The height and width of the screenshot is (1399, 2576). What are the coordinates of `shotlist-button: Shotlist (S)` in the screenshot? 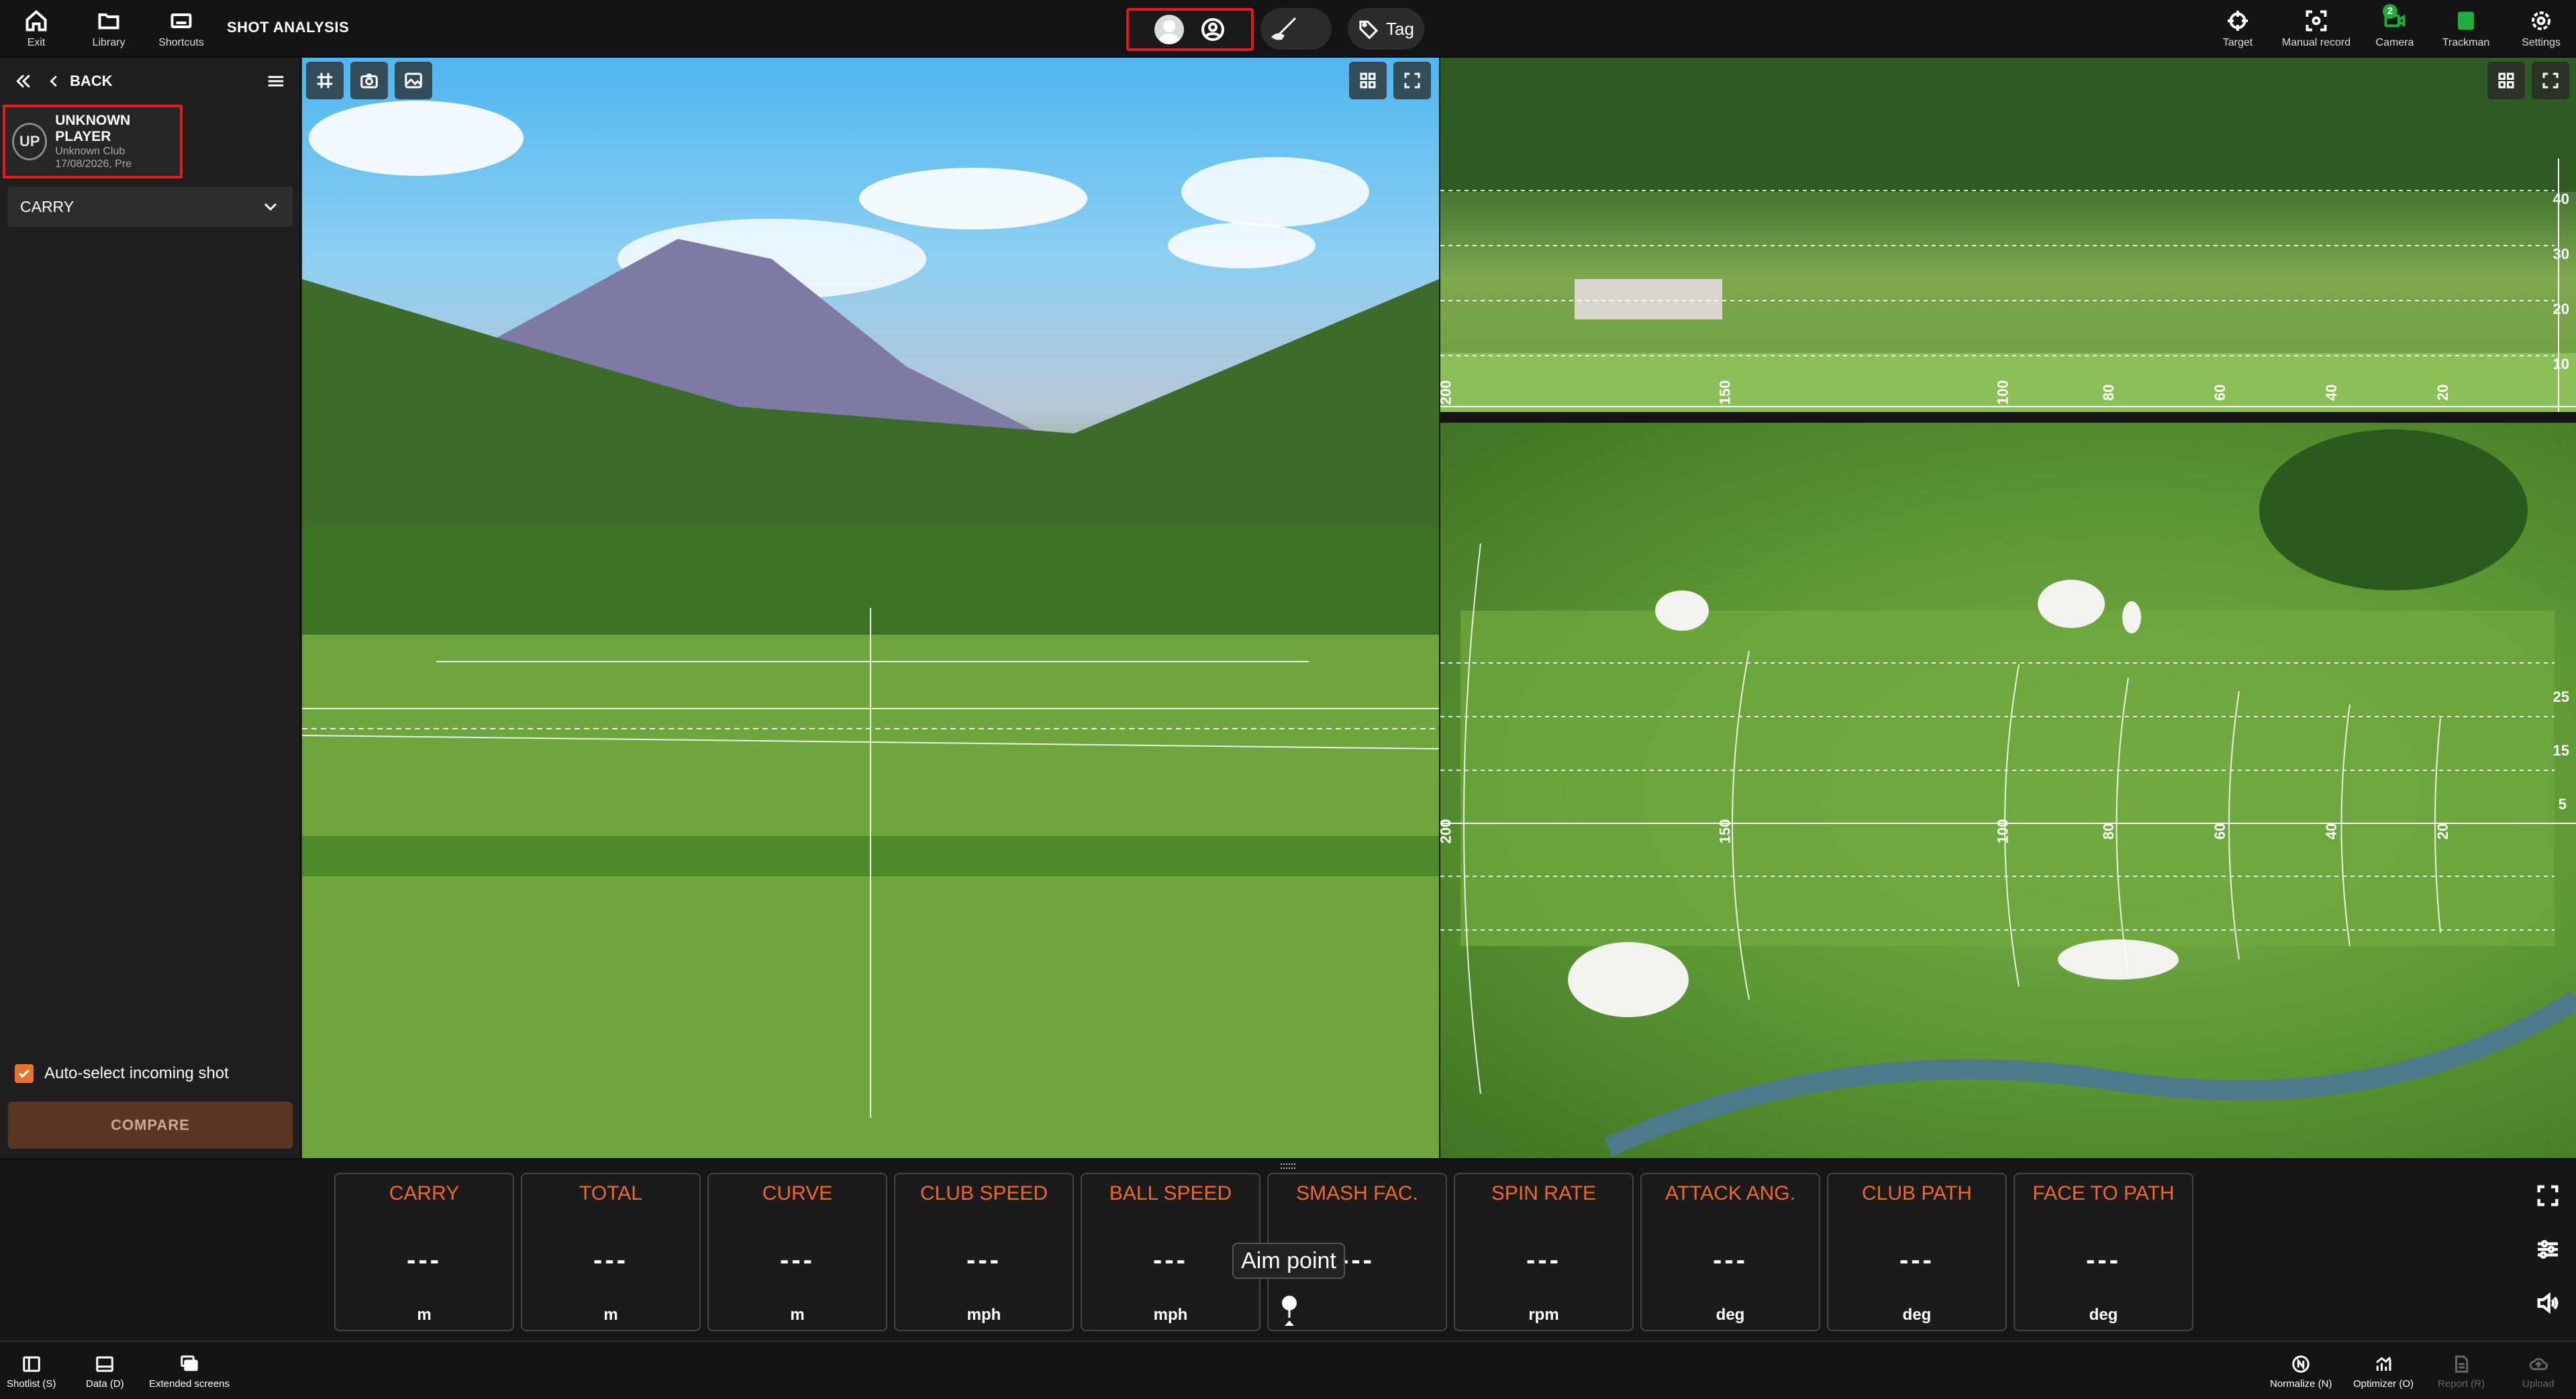 It's located at (31, 1372).